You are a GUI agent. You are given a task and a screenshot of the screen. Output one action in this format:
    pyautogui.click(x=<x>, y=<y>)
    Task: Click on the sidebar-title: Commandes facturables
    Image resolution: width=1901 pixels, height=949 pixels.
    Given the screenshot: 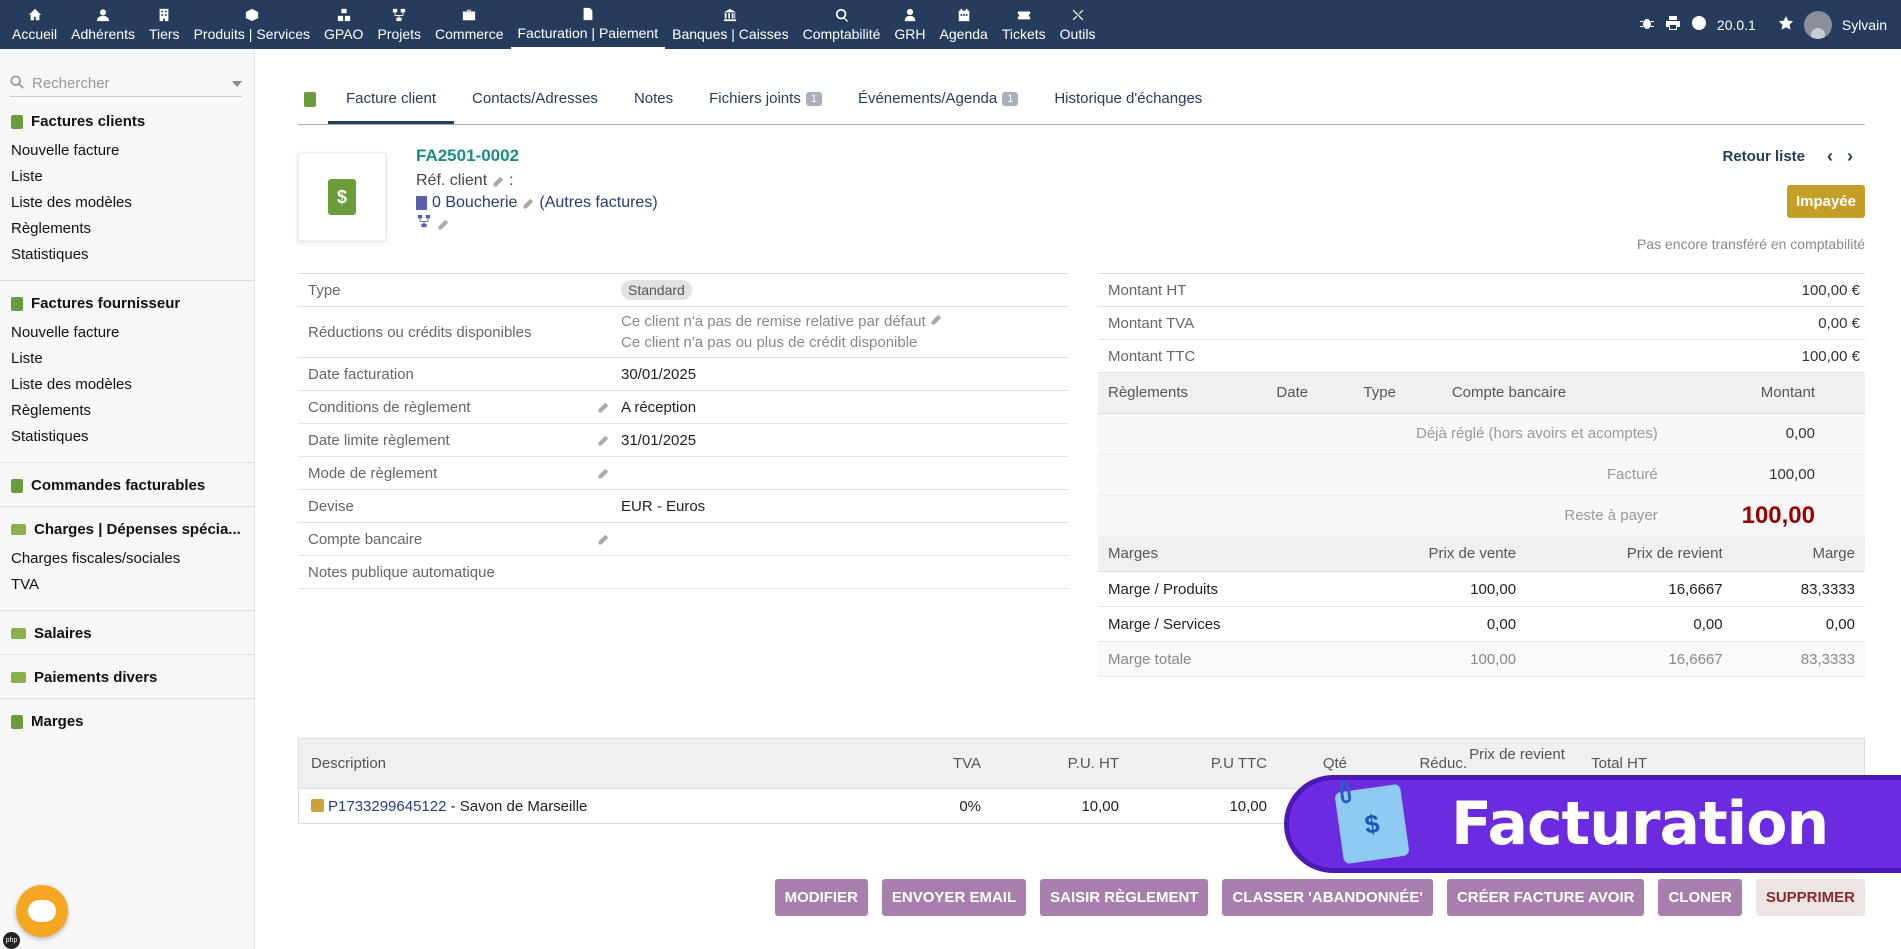 What is the action you would take?
    pyautogui.click(x=127, y=485)
    